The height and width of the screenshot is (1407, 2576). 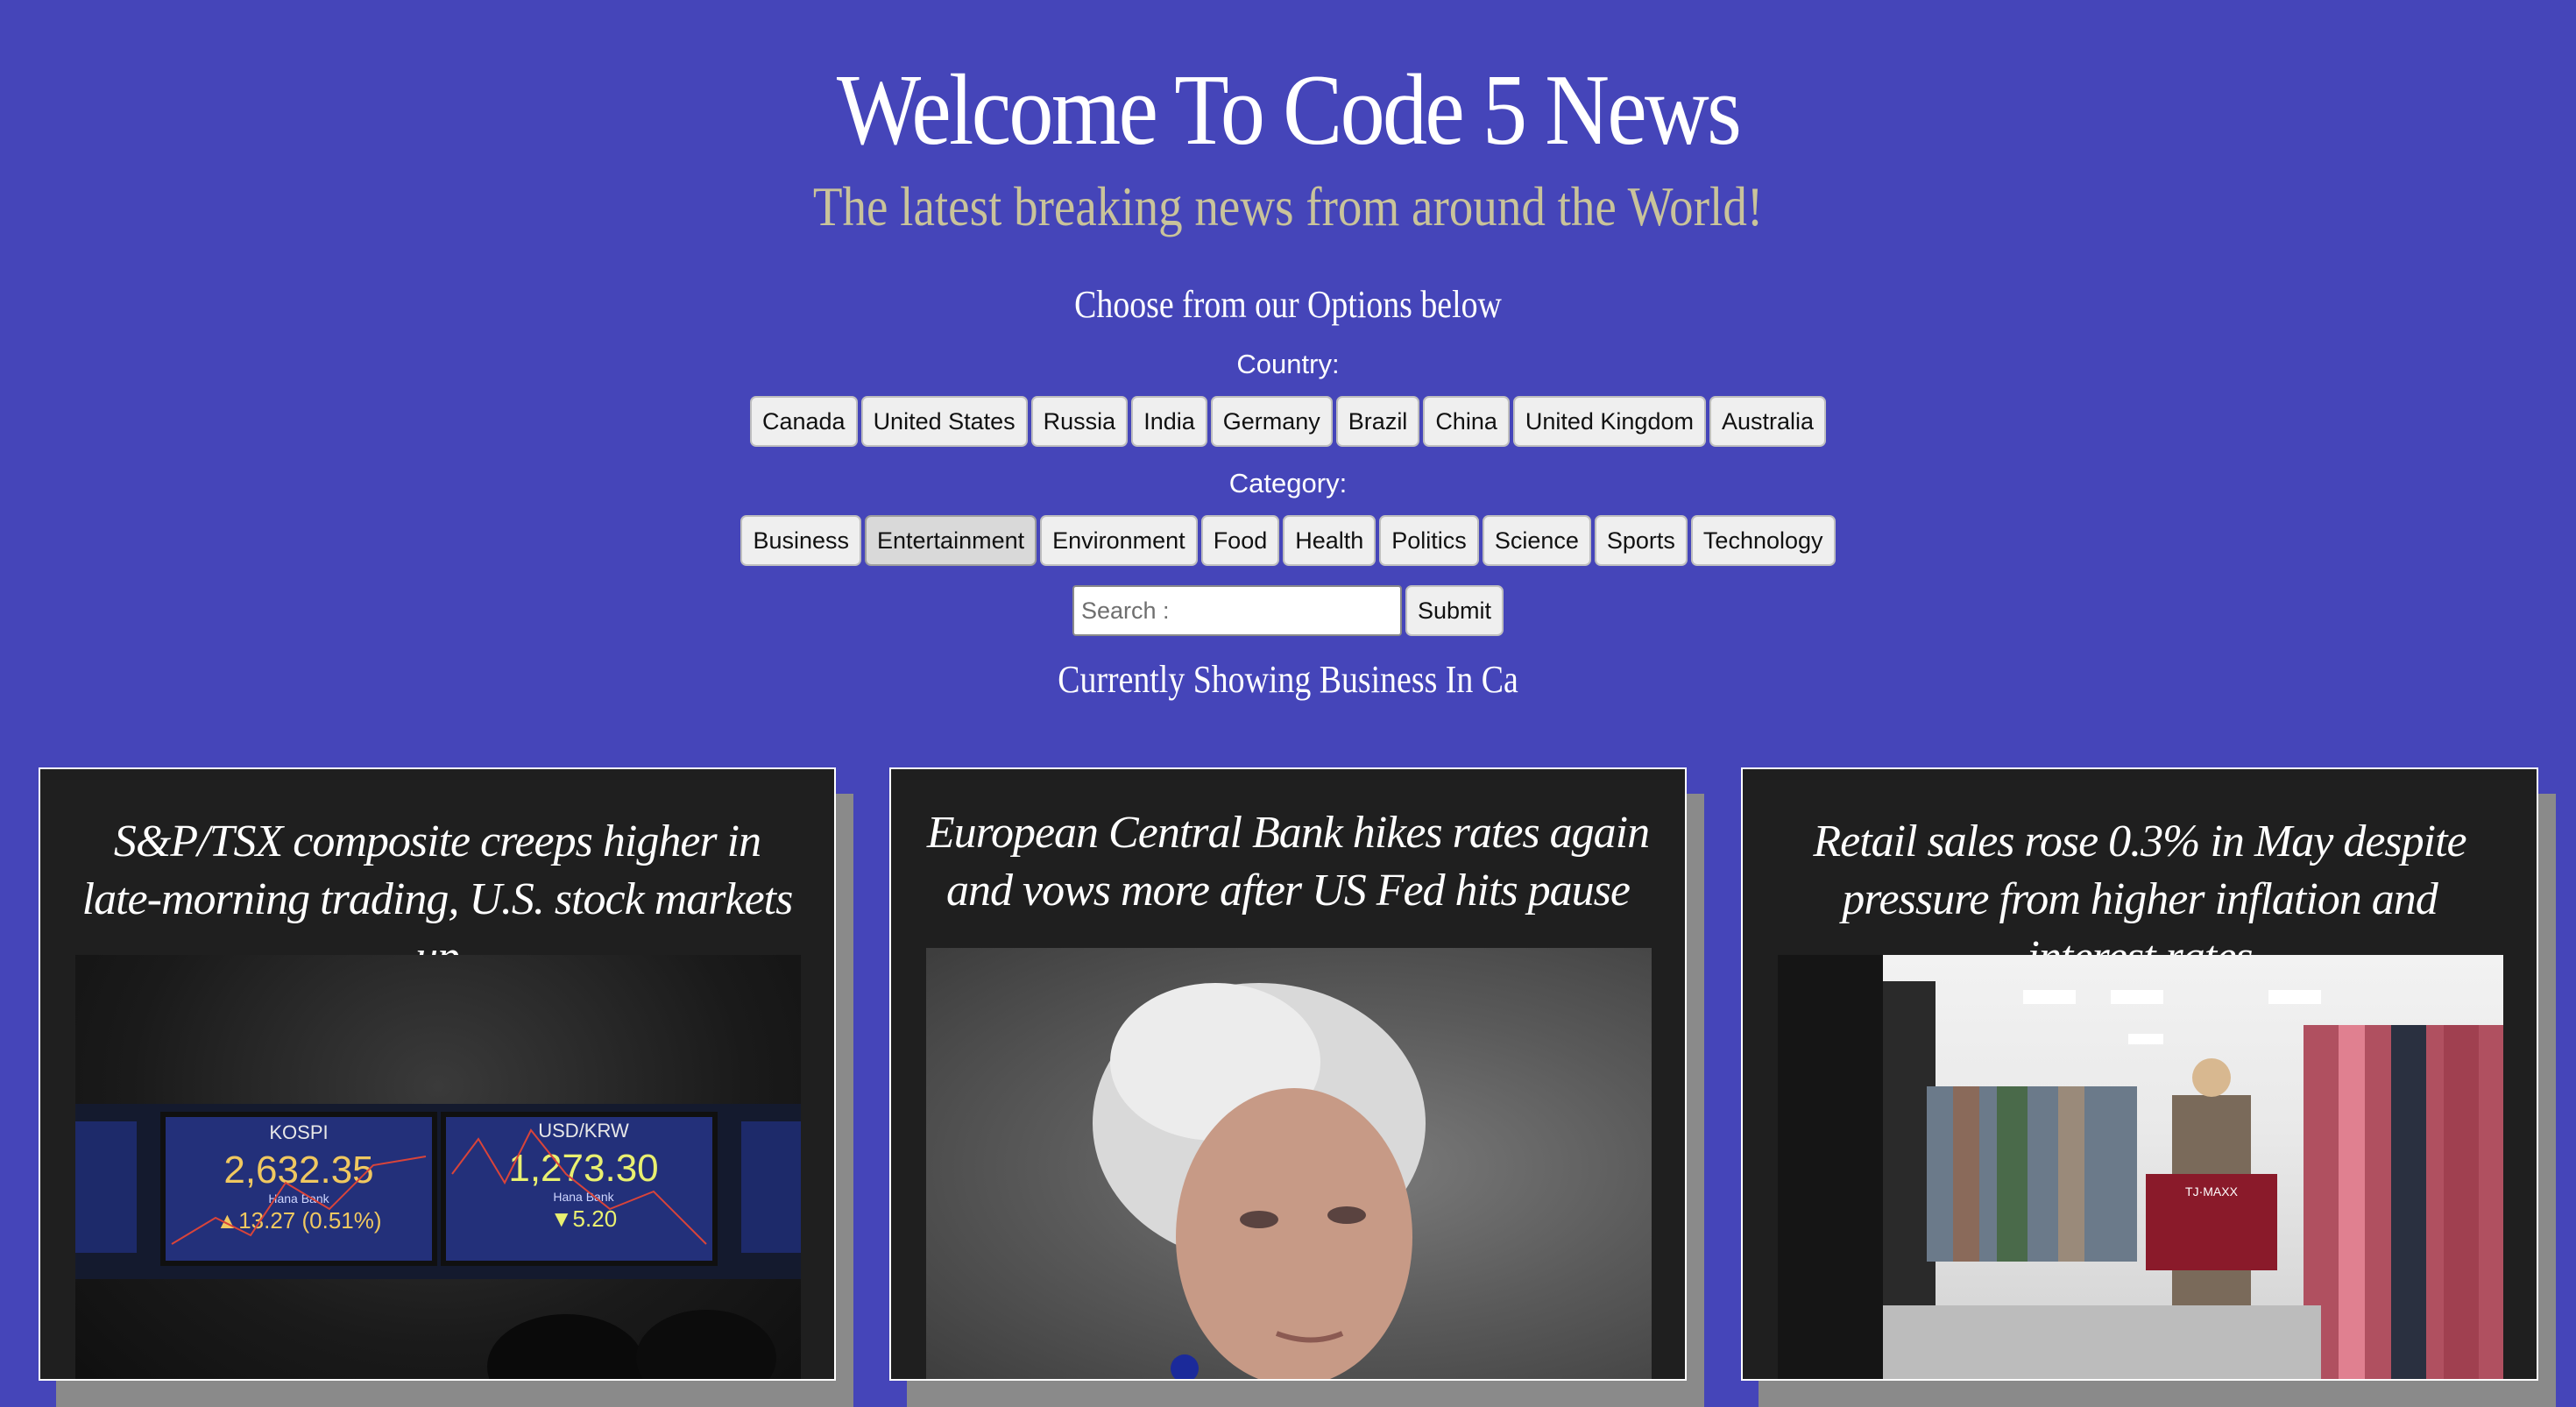 I want to click on search-input, so click(x=1237, y=610).